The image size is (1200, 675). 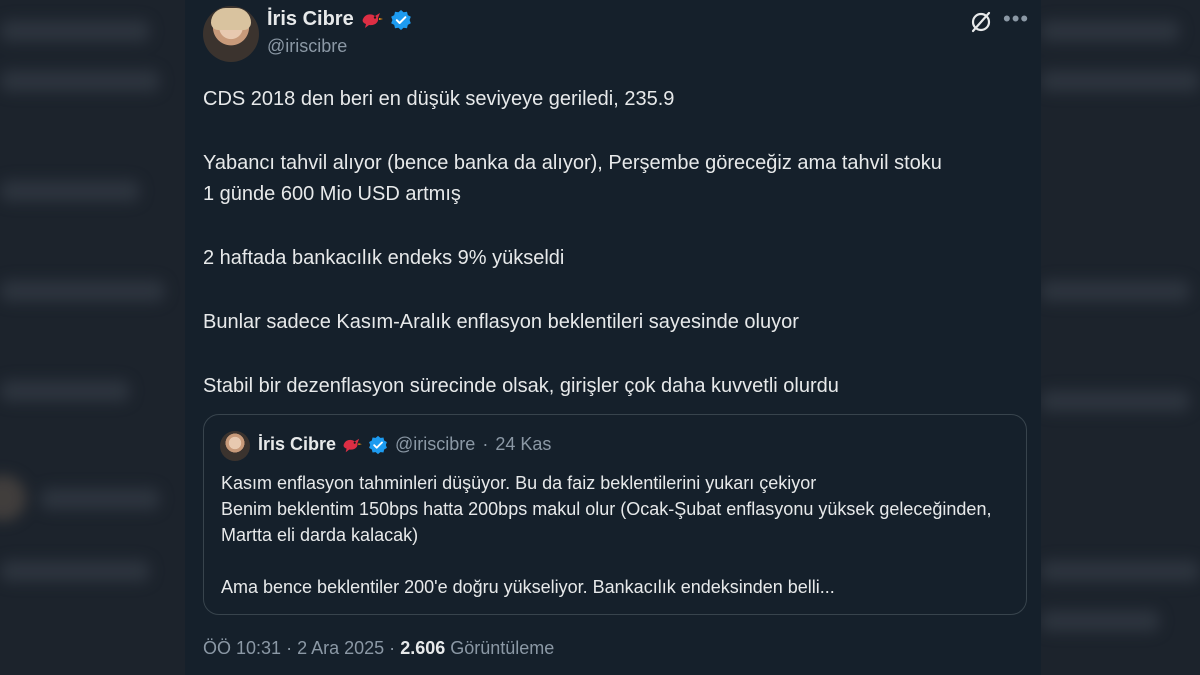 I want to click on more-options-icon: •••, so click(x=1017, y=21).